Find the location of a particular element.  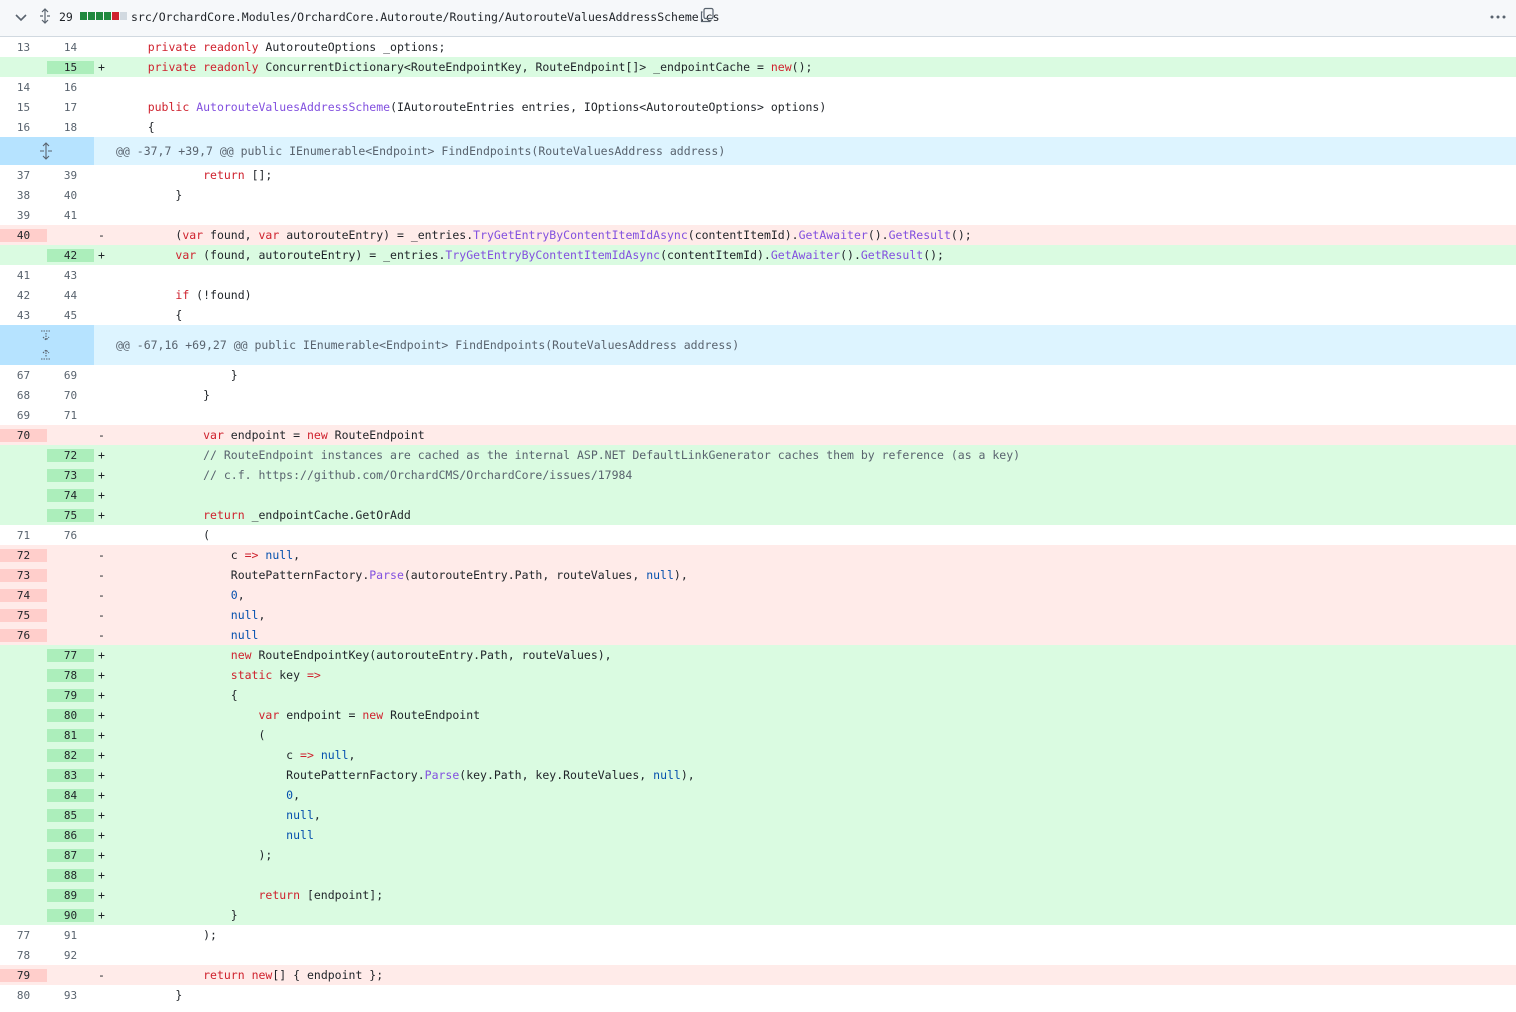

old-line-number: 68 is located at coordinates (23, 395).